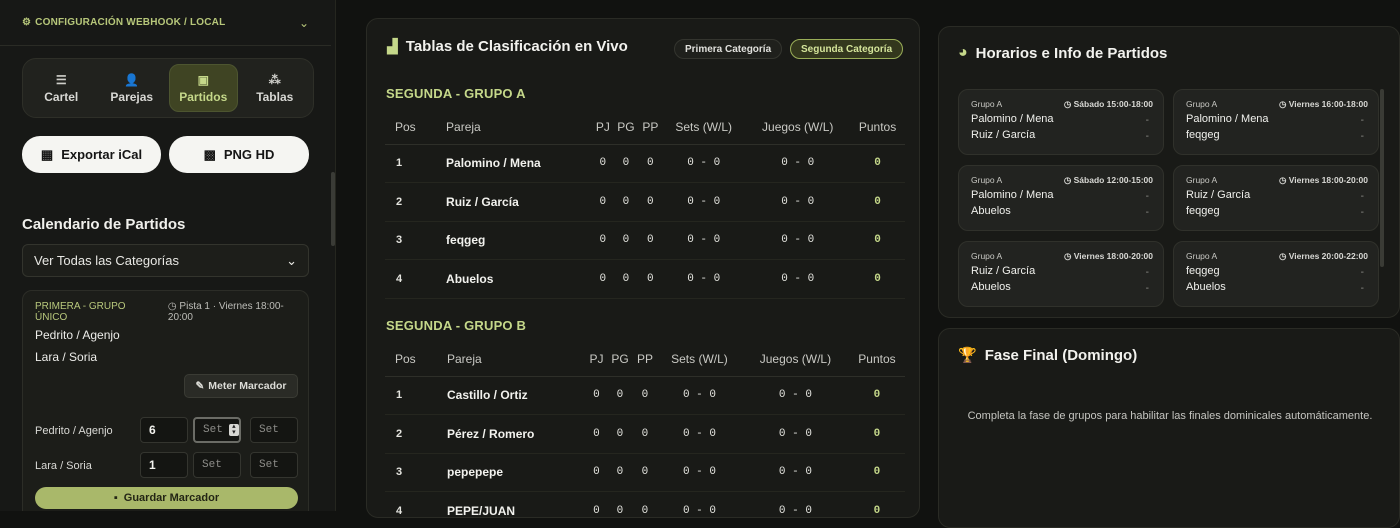  I want to click on table-row: 3 feqgeg 0 0 0 0 - 00 - 00, so click(645, 240).